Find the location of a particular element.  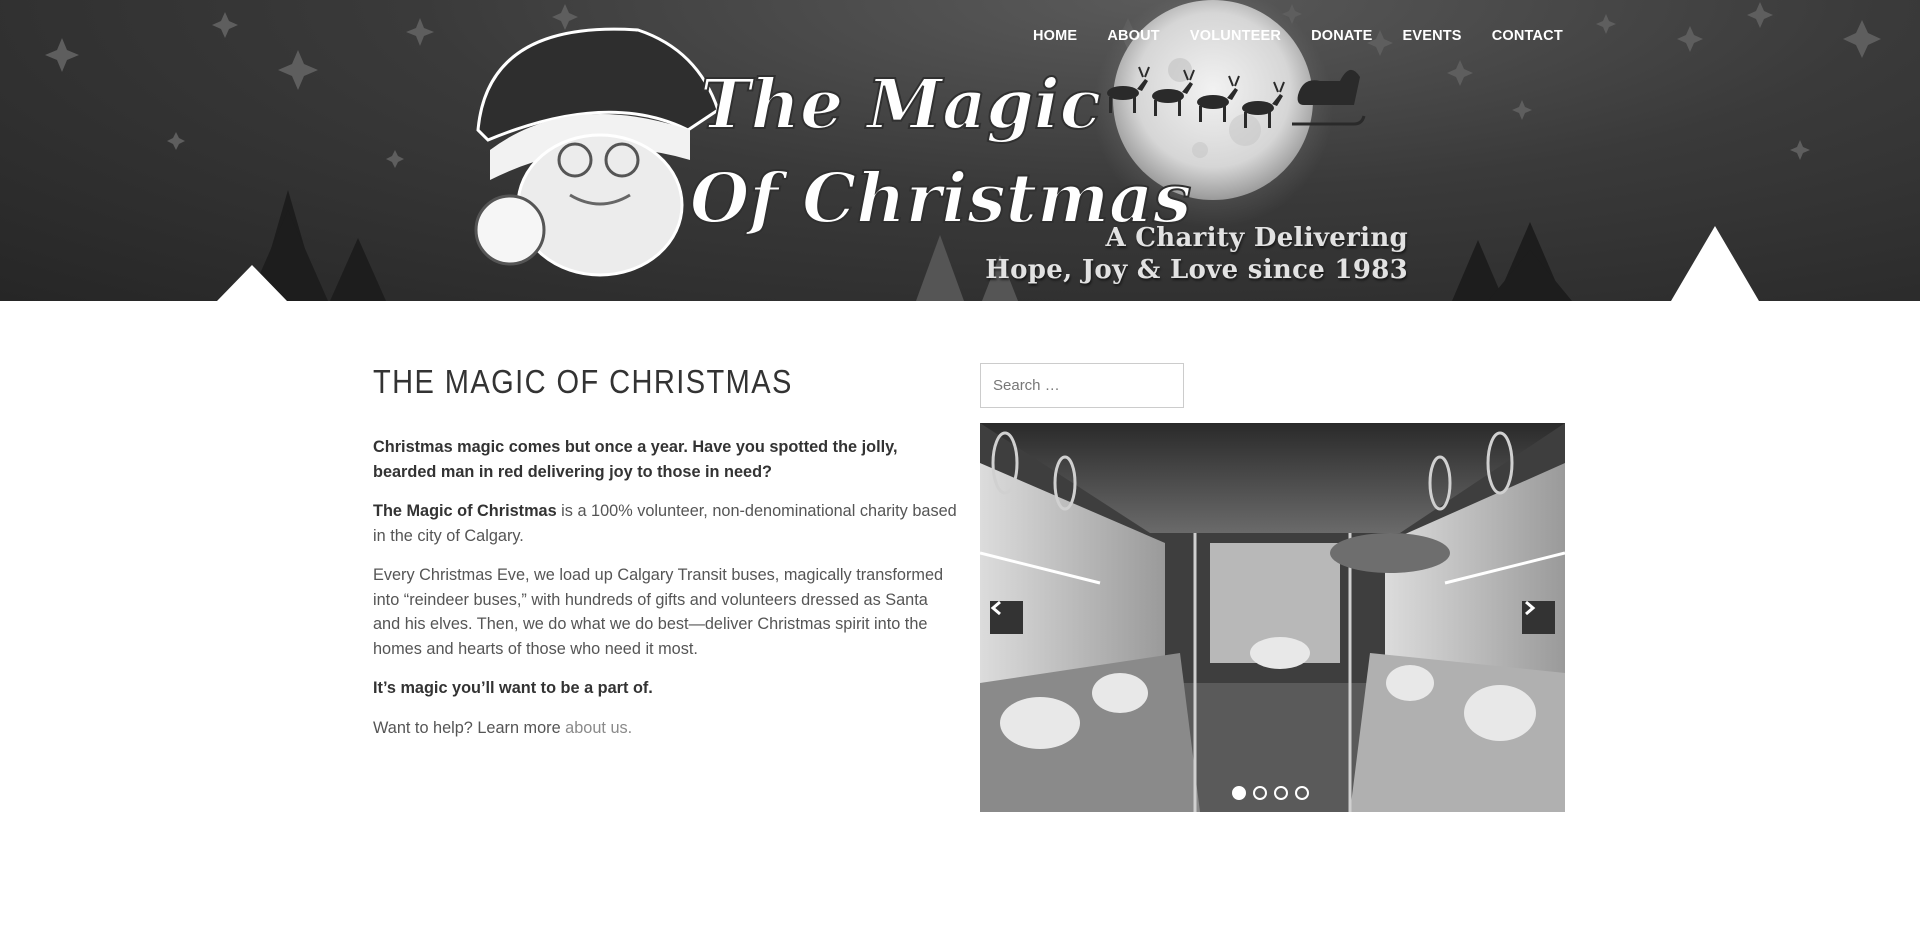

nav-item-donate: DONATE is located at coordinates (1341, 36).